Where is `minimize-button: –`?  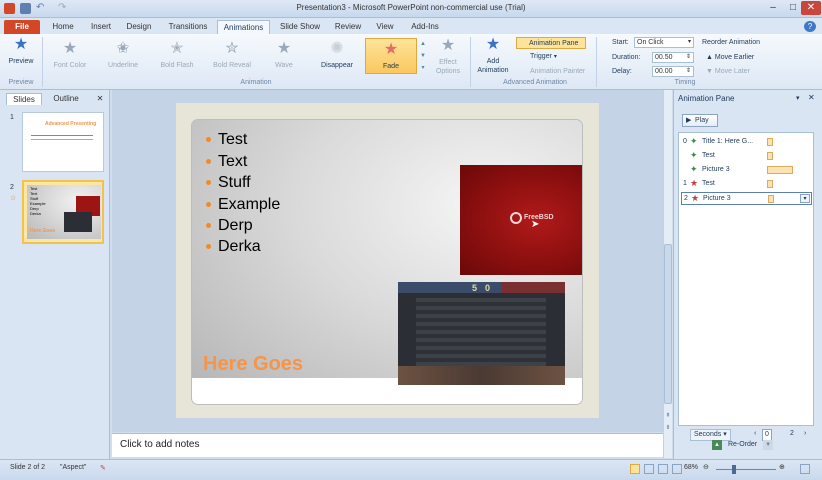
minimize-button: – is located at coordinates (773, 8).